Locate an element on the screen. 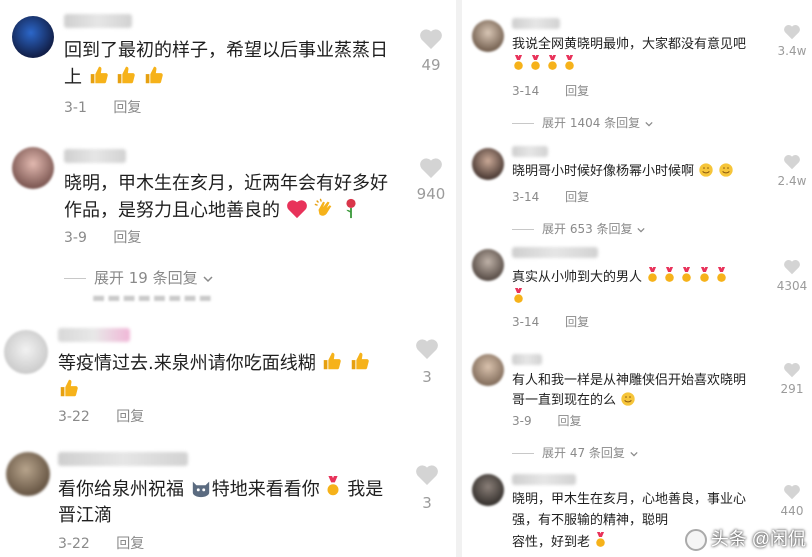 The image size is (812, 557). comment-text: 我说全网黄晓明最帅，大家都没有意见吧 is located at coordinates (642, 56).